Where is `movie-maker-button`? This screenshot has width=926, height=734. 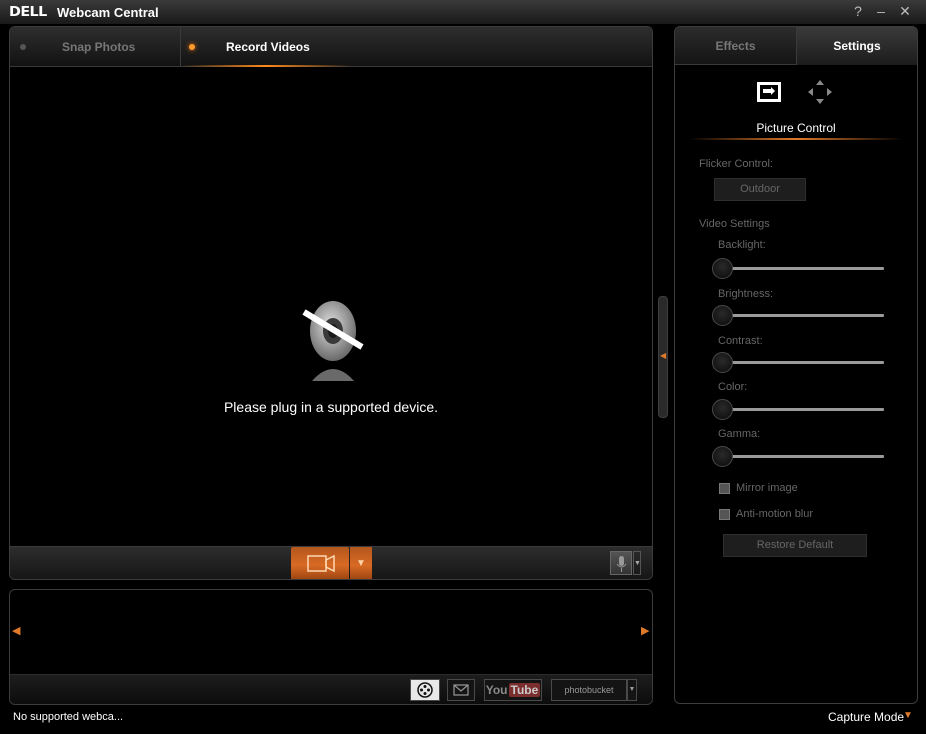 movie-maker-button is located at coordinates (425, 690).